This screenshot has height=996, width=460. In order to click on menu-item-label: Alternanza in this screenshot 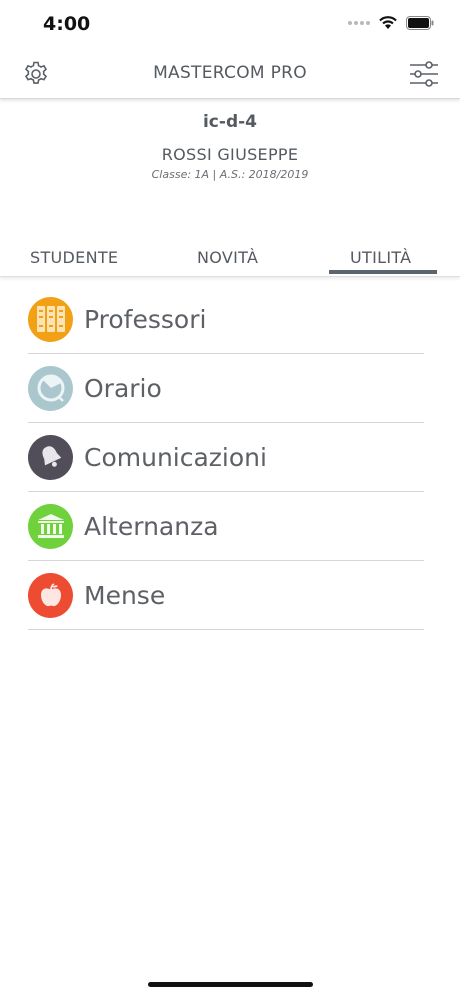, I will do `click(151, 526)`.